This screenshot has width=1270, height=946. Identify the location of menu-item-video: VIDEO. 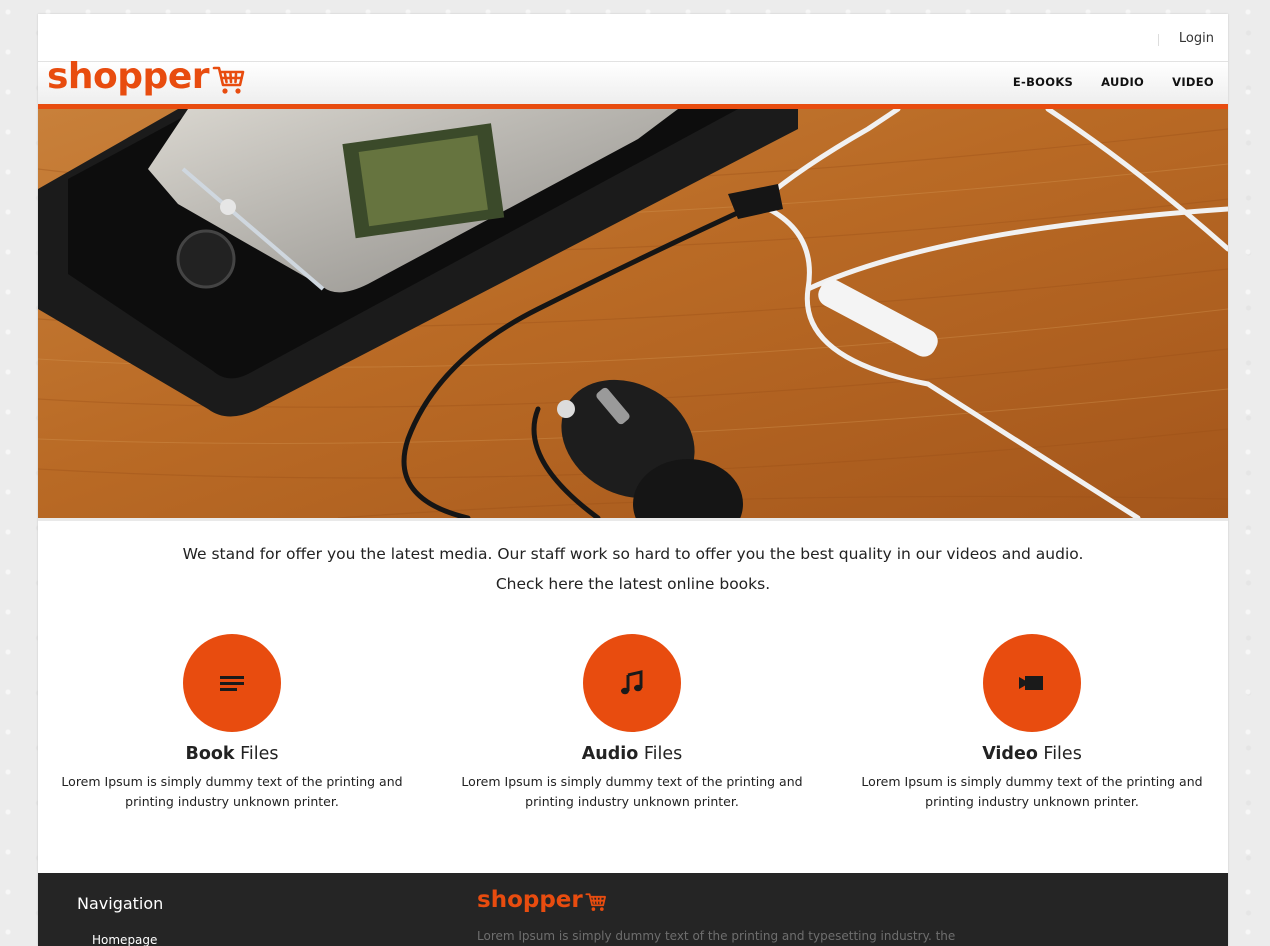
(1193, 82).